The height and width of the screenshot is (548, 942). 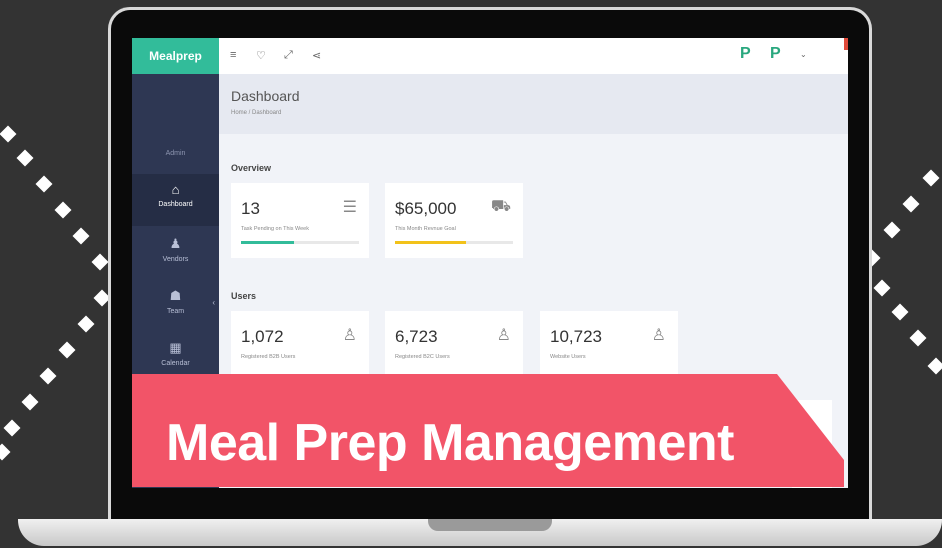 I want to click on home-icon: ⌂, so click(x=175, y=189).